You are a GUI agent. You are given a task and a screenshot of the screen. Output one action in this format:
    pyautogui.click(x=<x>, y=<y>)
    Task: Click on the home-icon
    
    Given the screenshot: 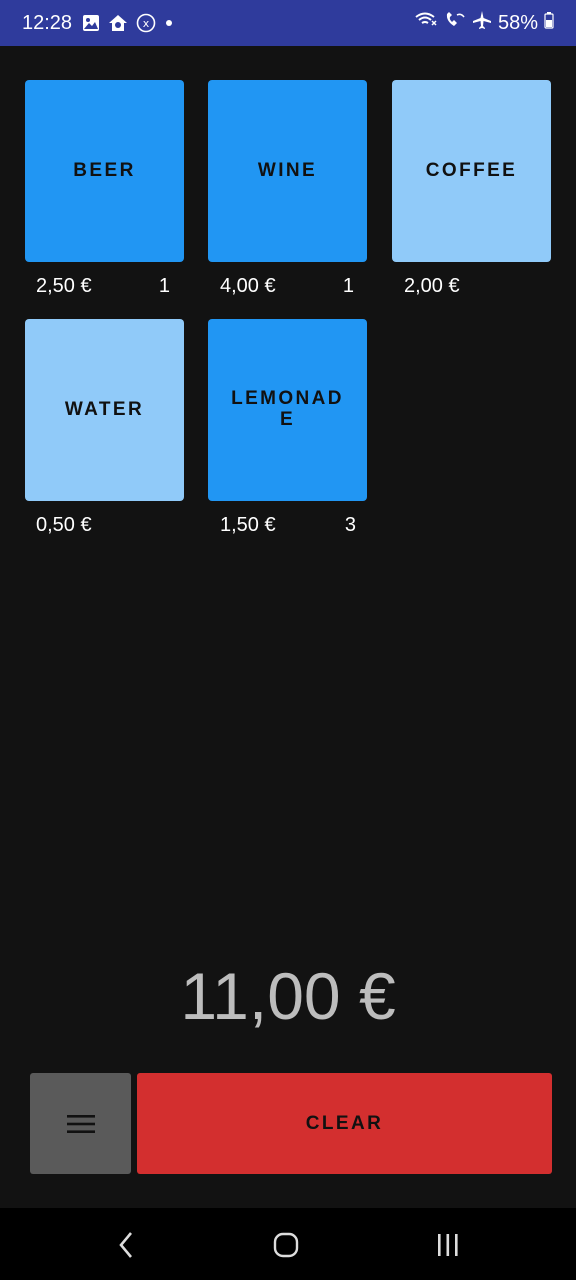 What is the action you would take?
    pyautogui.click(x=286, y=1245)
    